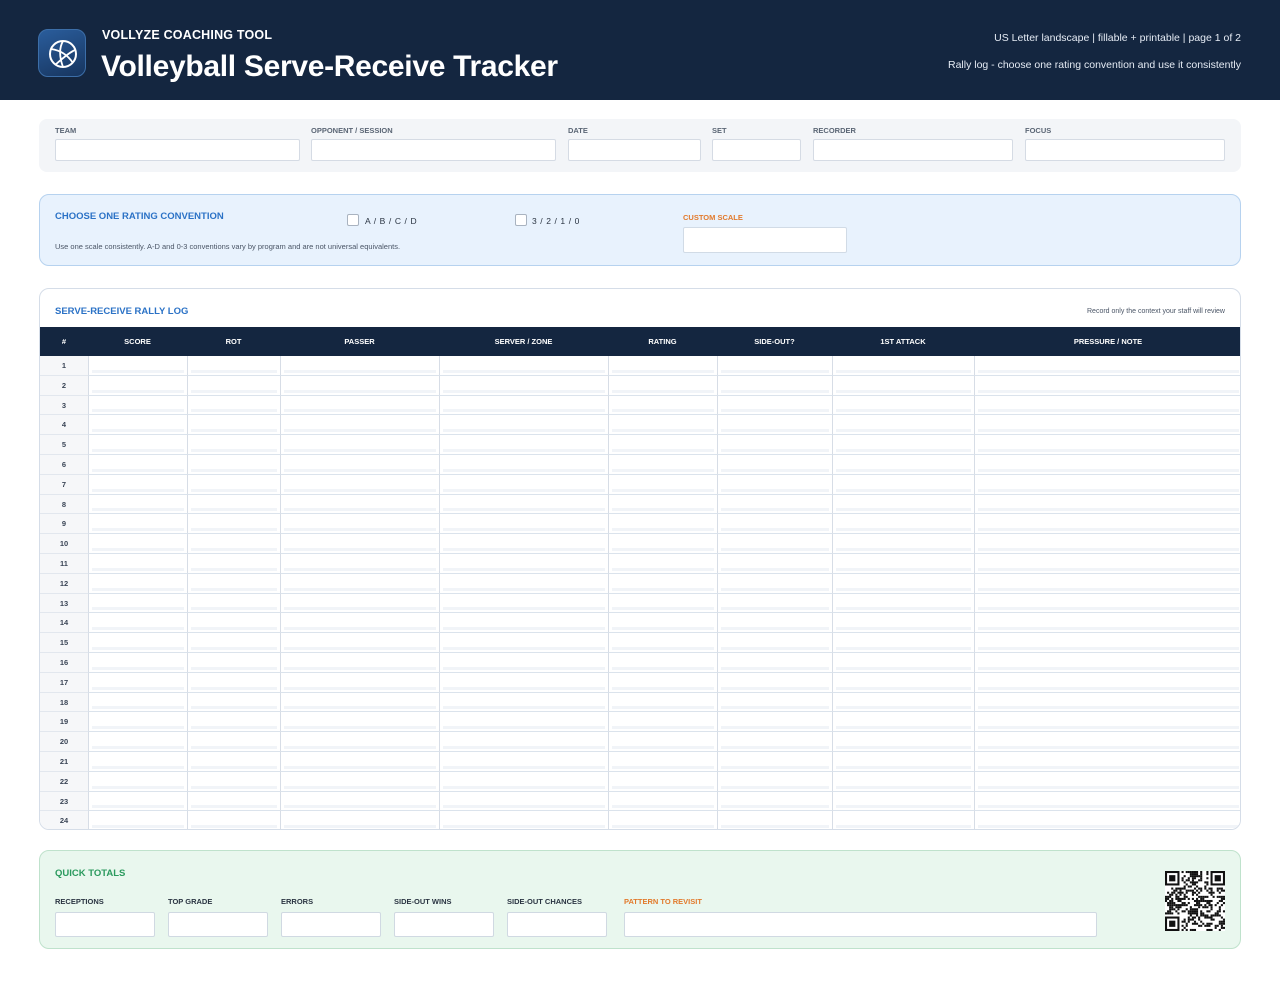 Image resolution: width=1280 pixels, height=990 pixels. I want to click on receptions-input, so click(105, 924).